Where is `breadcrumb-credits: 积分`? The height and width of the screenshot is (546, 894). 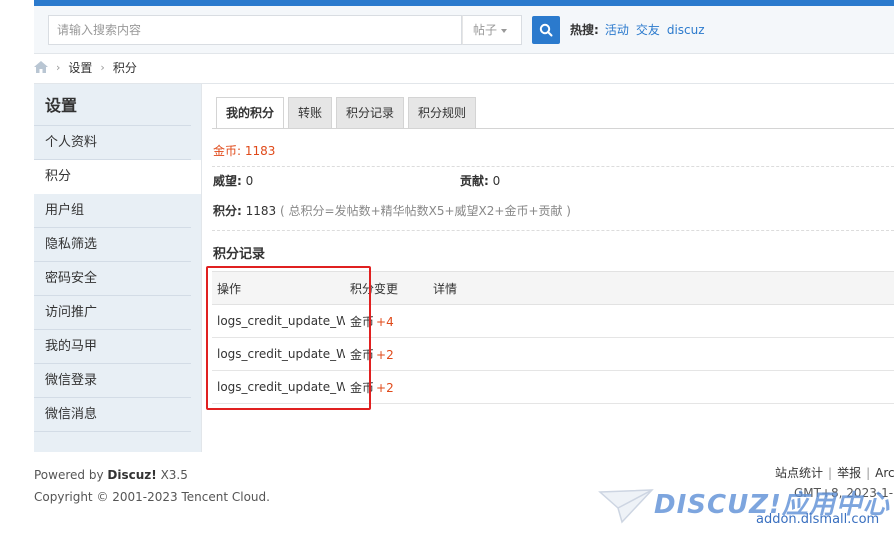
breadcrumb-credits: 积分 is located at coordinates (125, 67).